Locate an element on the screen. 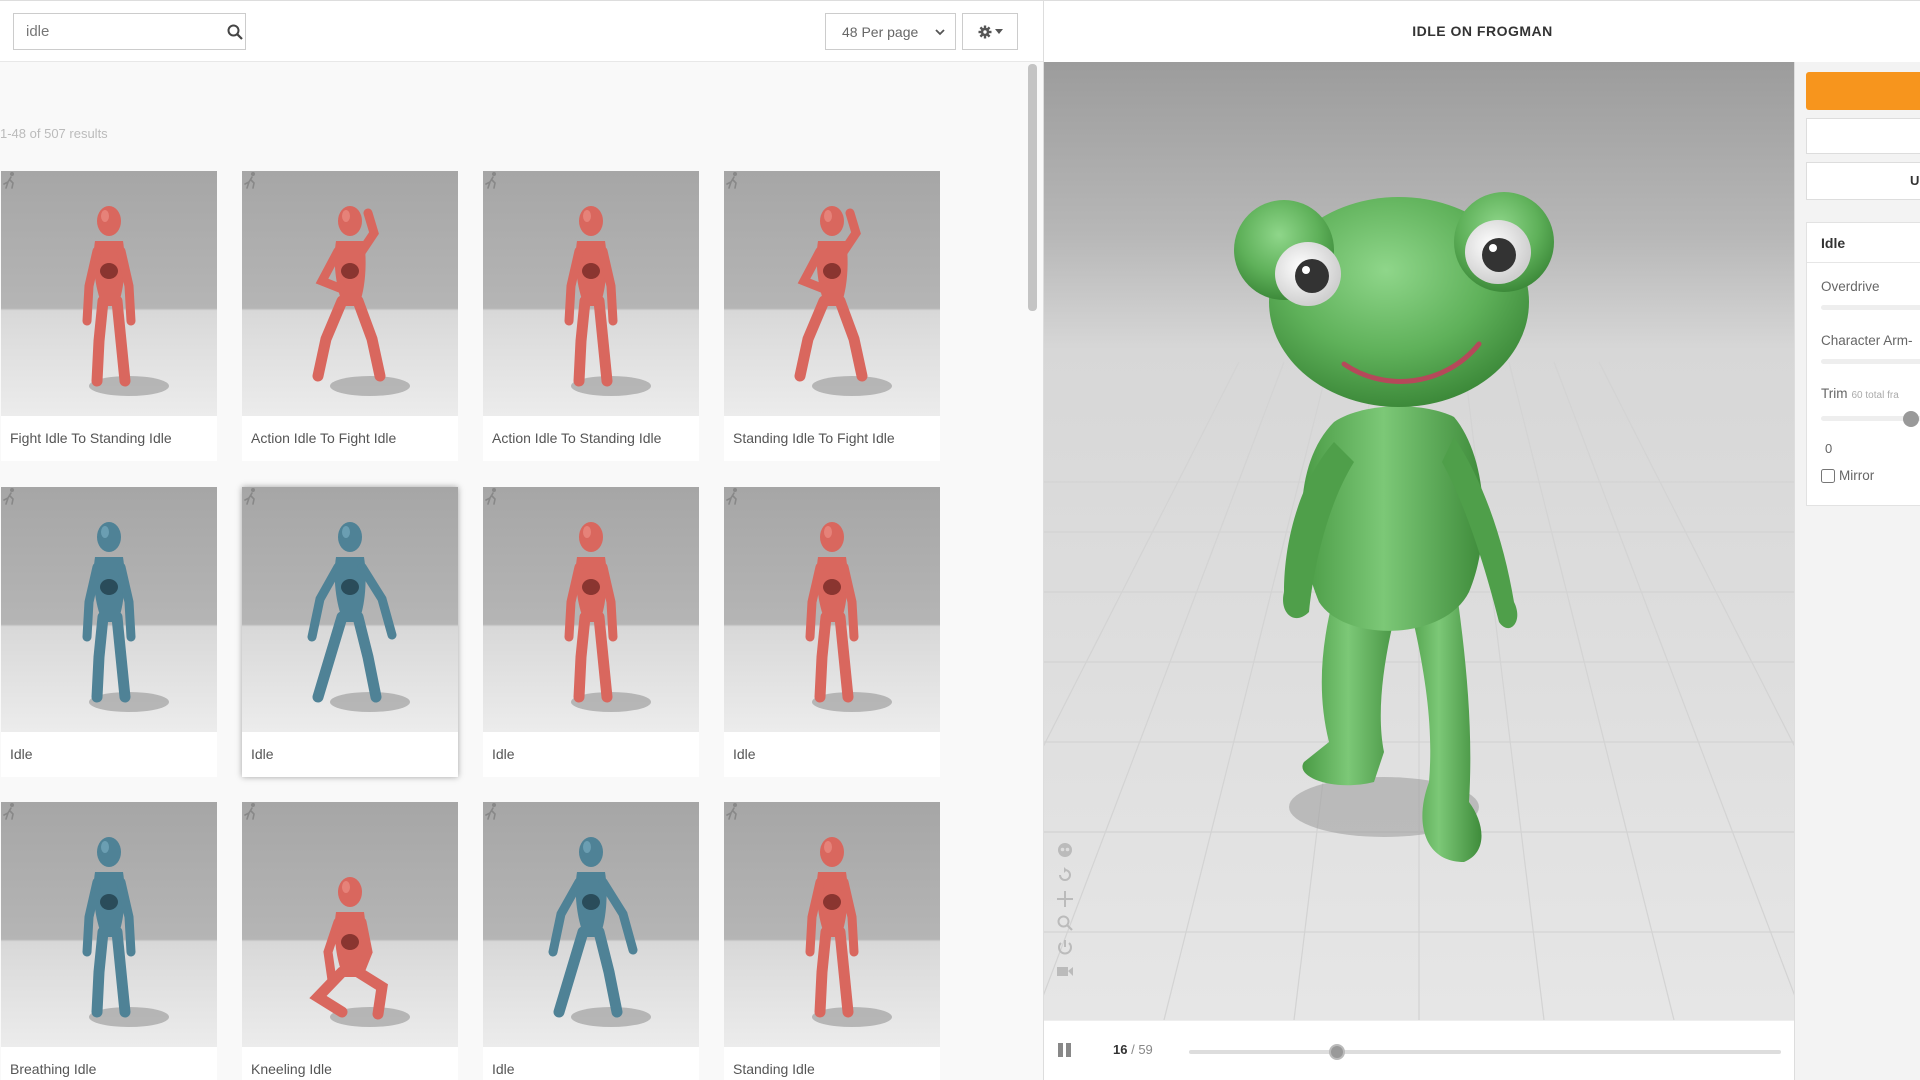 The width and height of the screenshot is (1920, 1080). current-frame: 16 is located at coordinates (1120, 1049).